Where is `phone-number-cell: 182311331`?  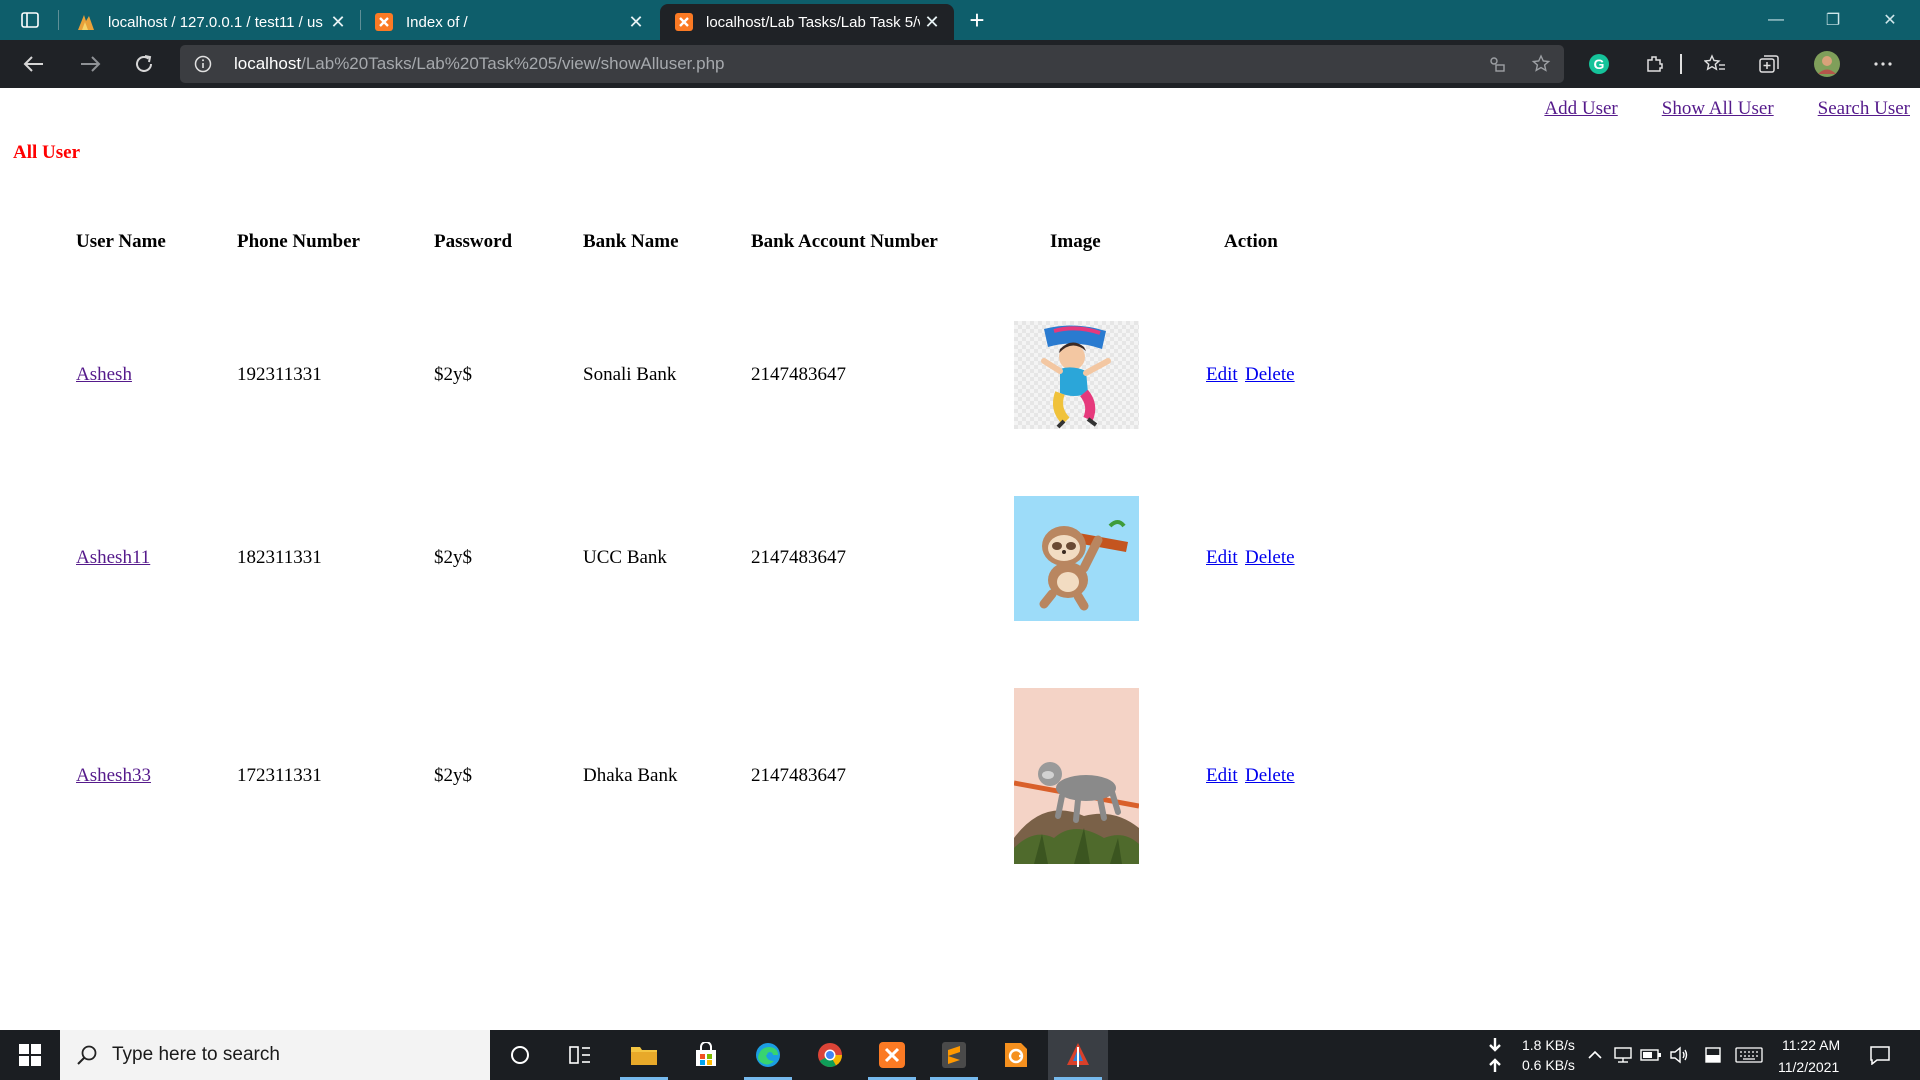
phone-number-cell: 182311331 is located at coordinates (279, 557).